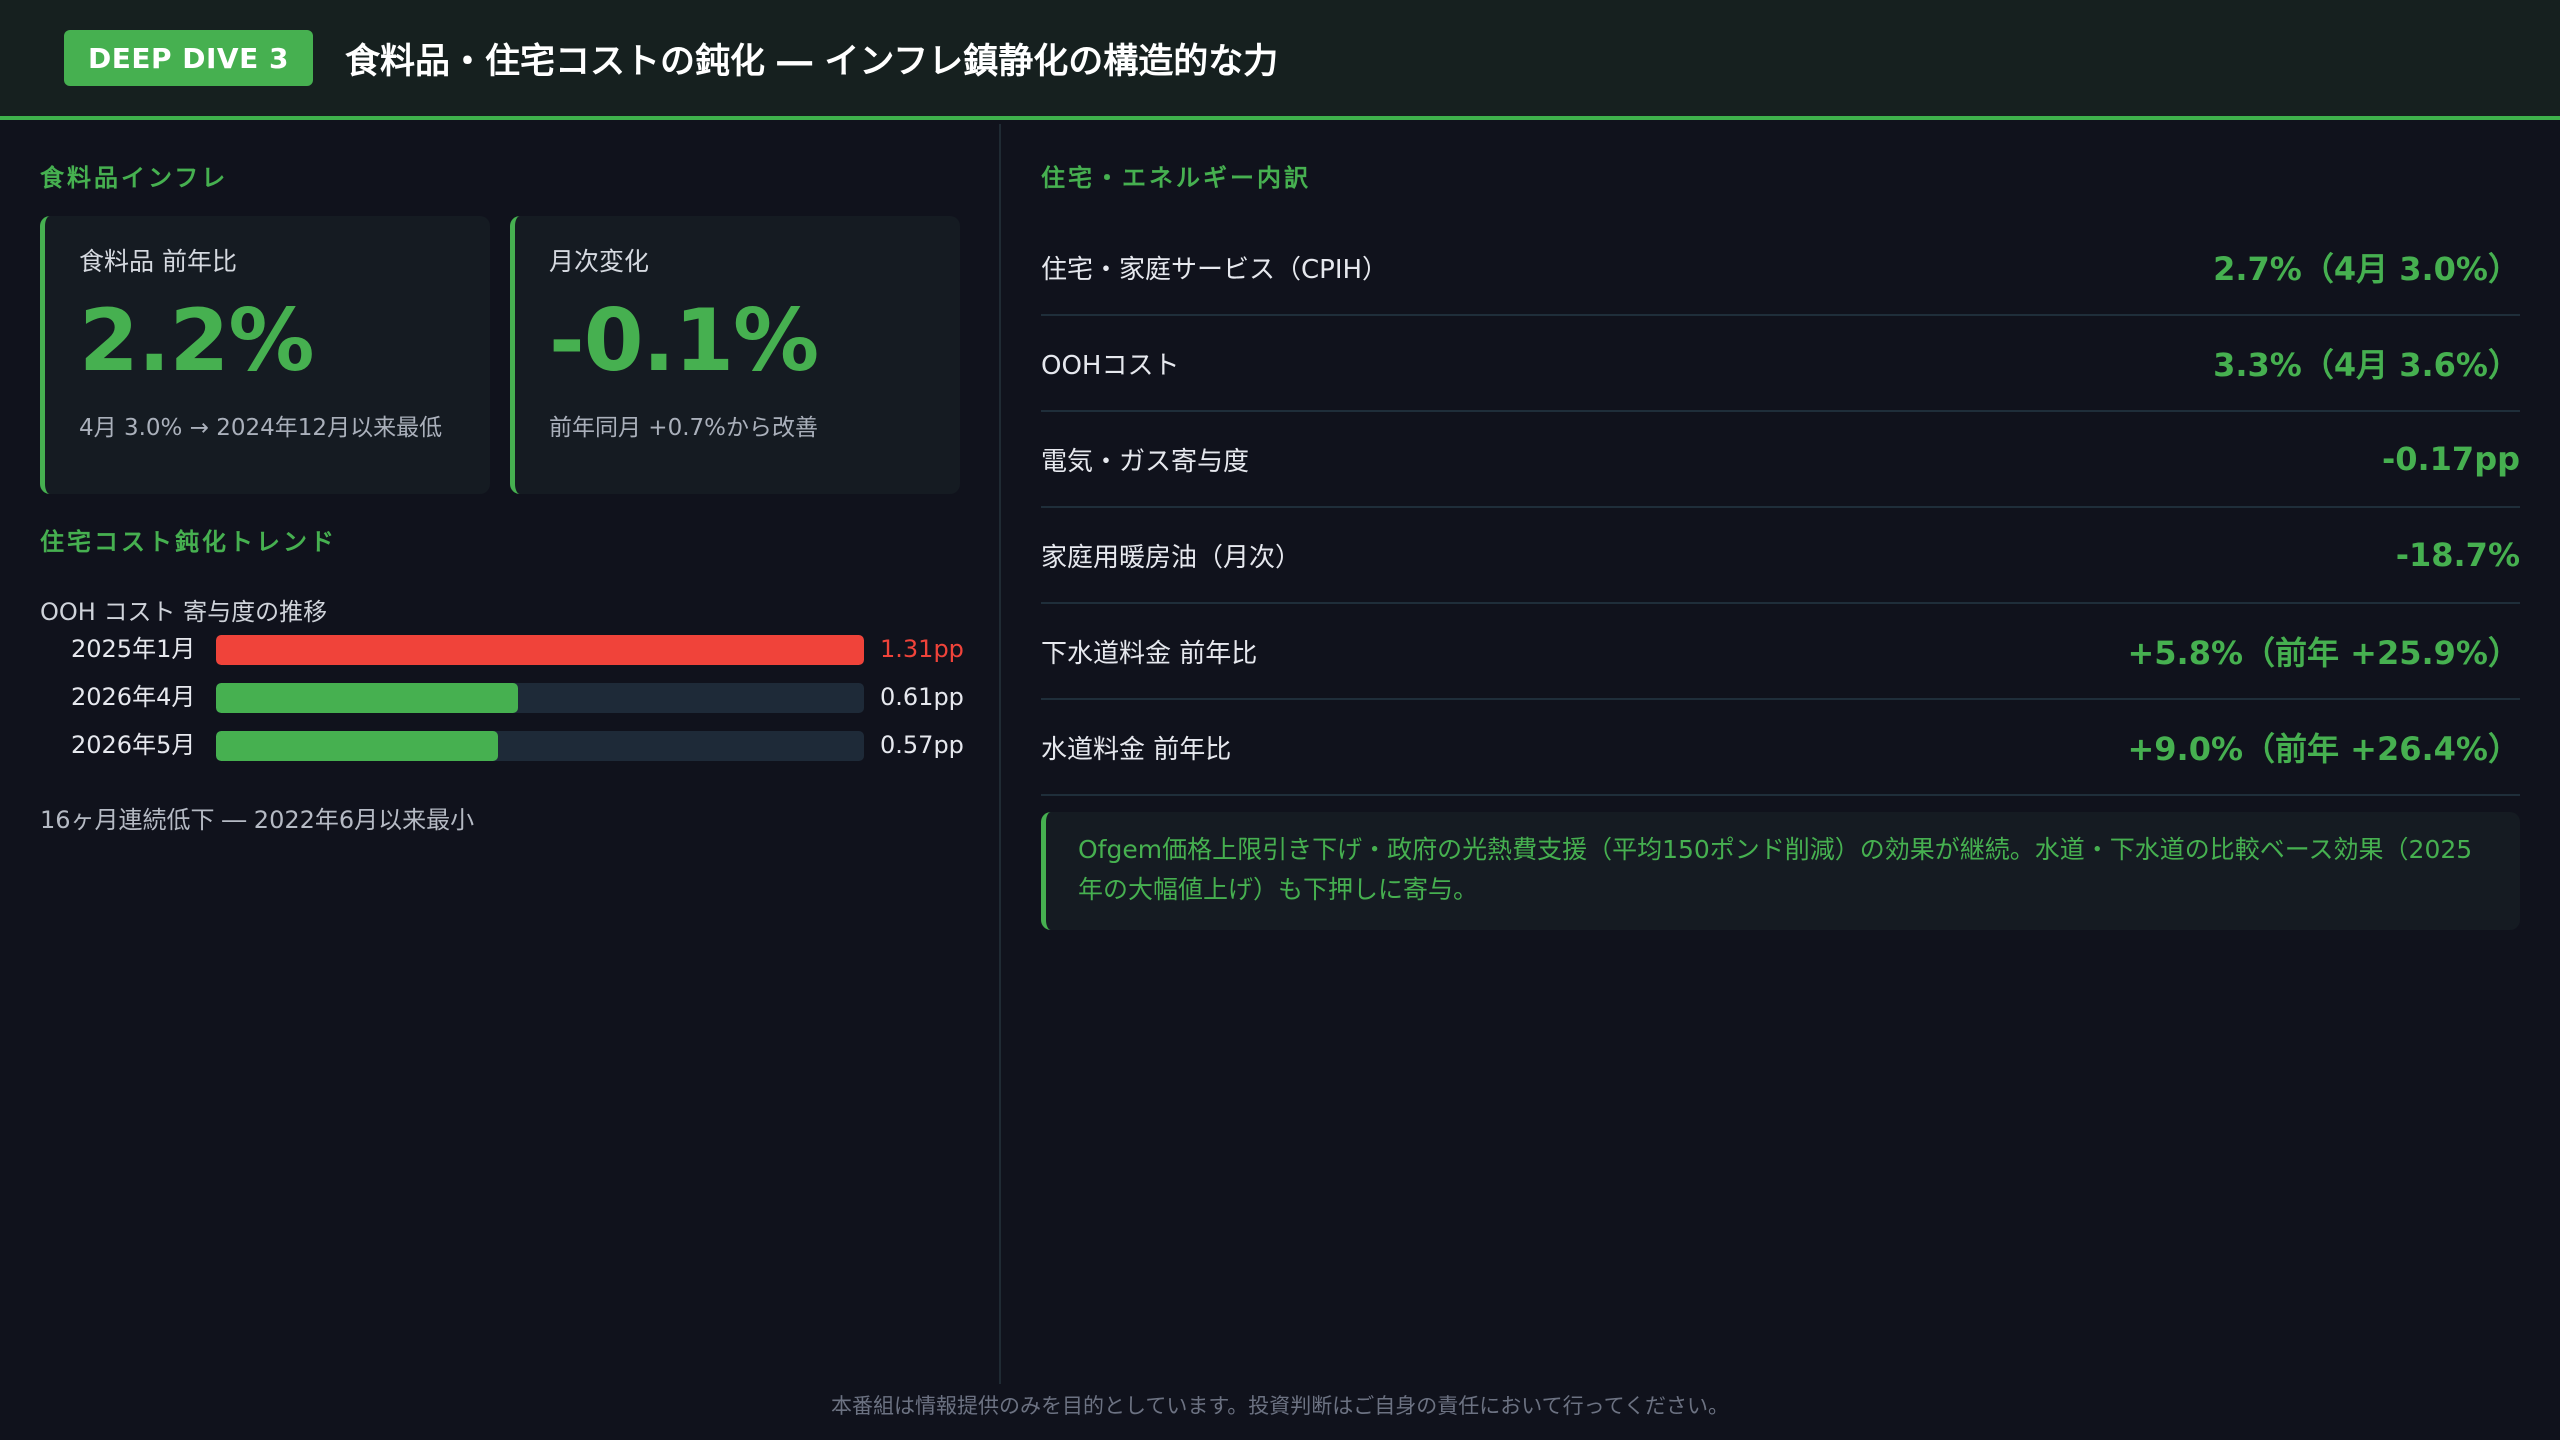 The width and height of the screenshot is (2560, 1440). Describe the element at coordinates (922, 745) in the screenshot. I see `bar-value: 0.57pp` at that location.